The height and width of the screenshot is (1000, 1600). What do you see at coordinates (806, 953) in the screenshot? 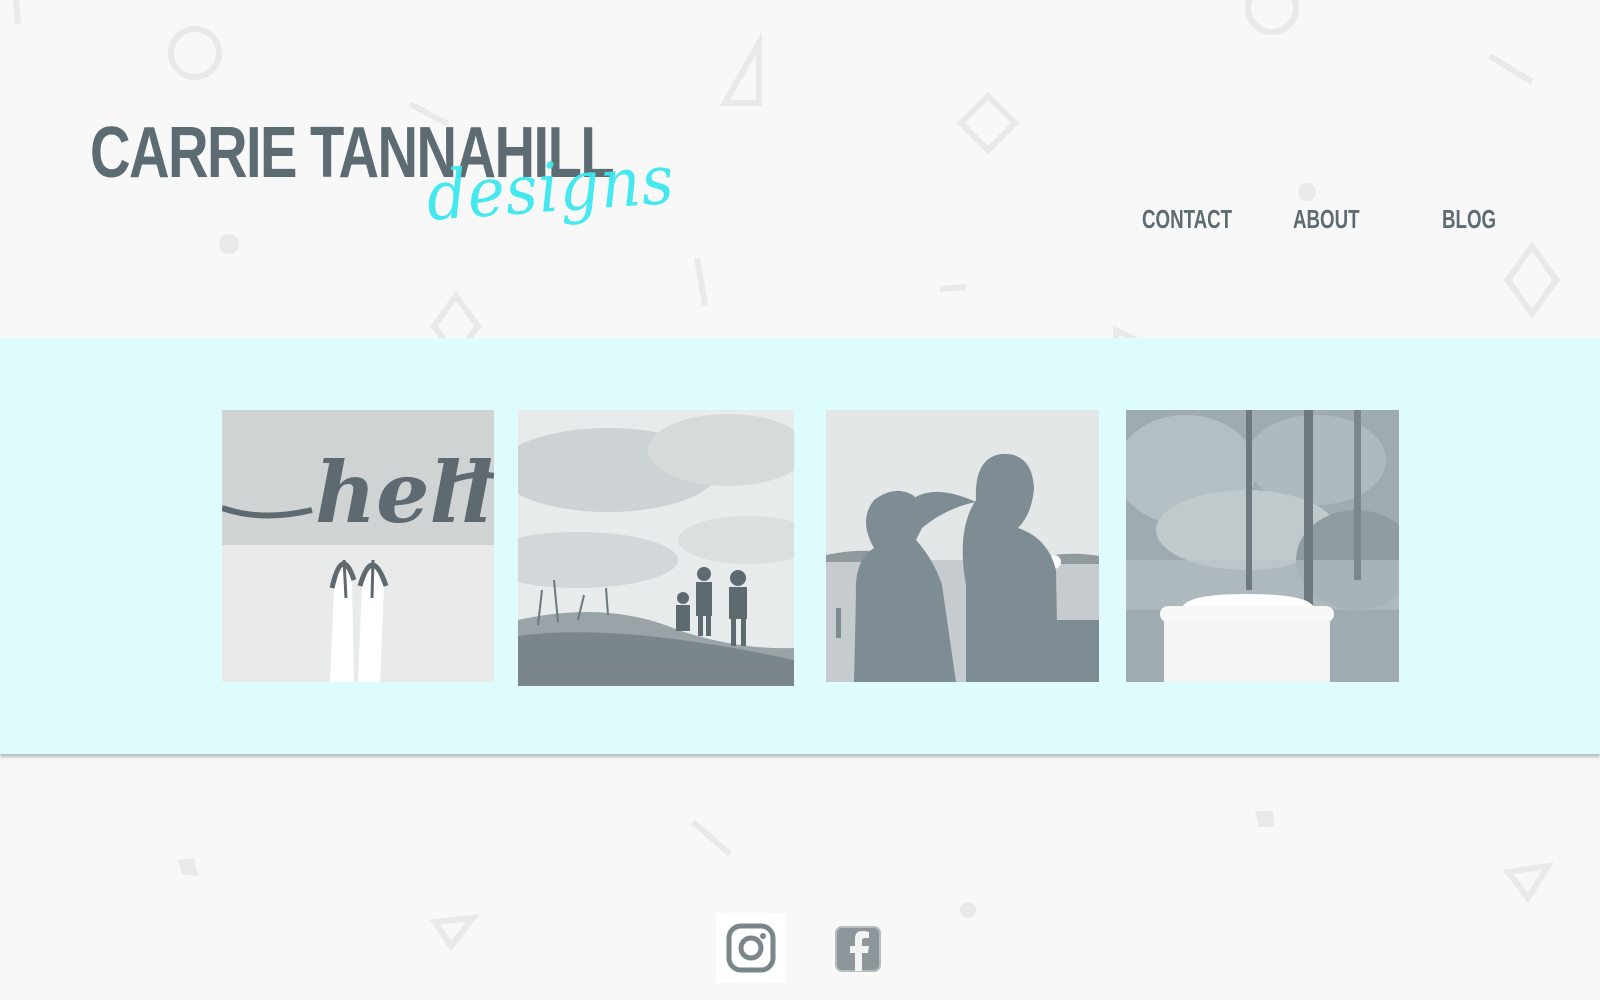
I see `social-links` at bounding box center [806, 953].